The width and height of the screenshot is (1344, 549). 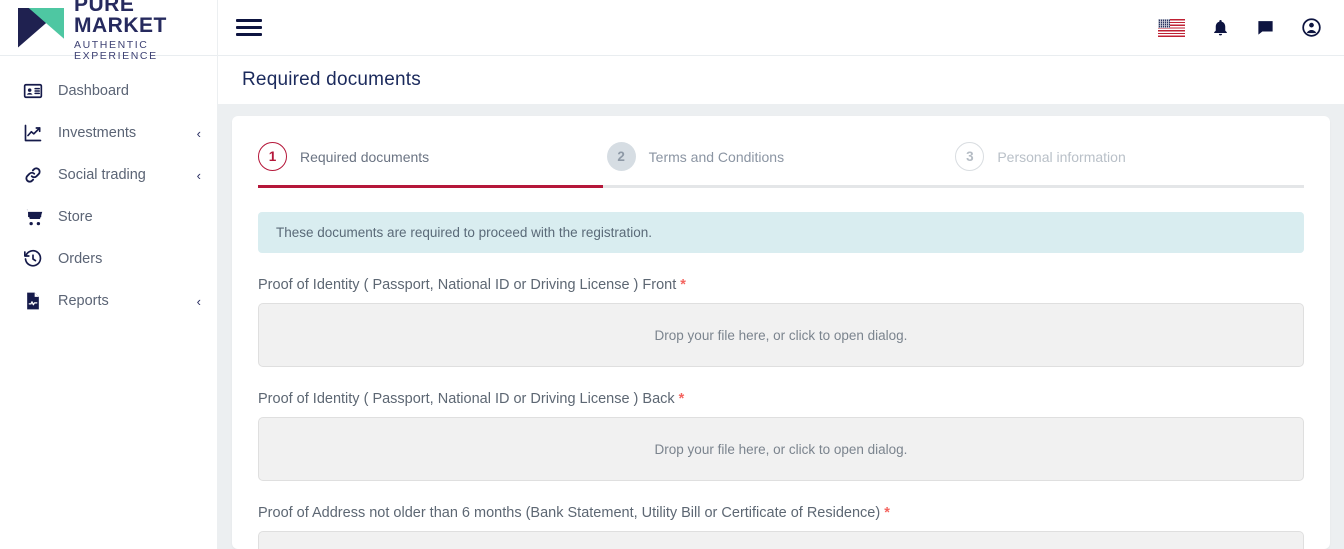 What do you see at coordinates (331, 79) in the screenshot?
I see `page-title: Required documents` at bounding box center [331, 79].